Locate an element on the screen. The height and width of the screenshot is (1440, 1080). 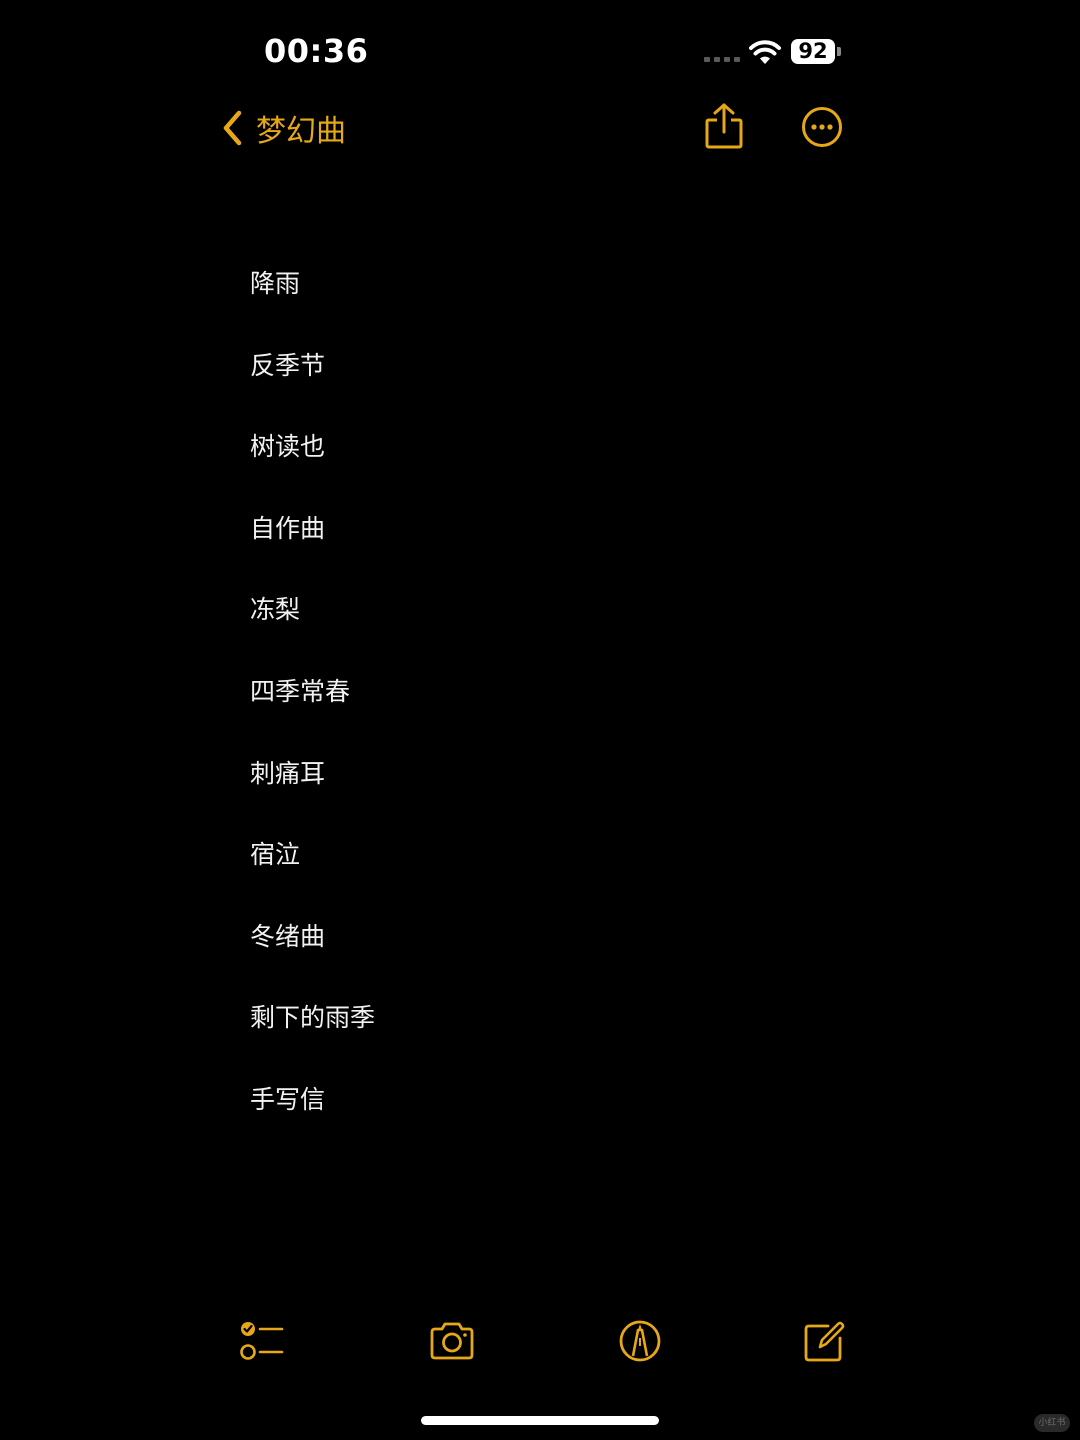
chevron-left-icon is located at coordinates (232, 128).